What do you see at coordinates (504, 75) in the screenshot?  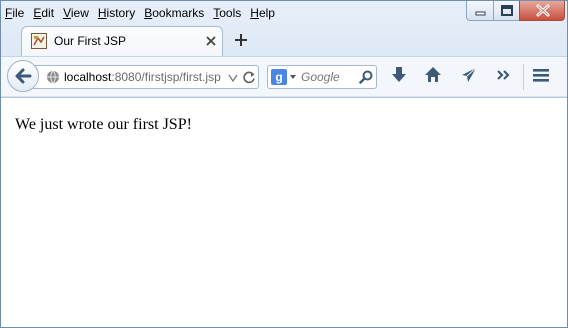 I see `overflow-icon` at bounding box center [504, 75].